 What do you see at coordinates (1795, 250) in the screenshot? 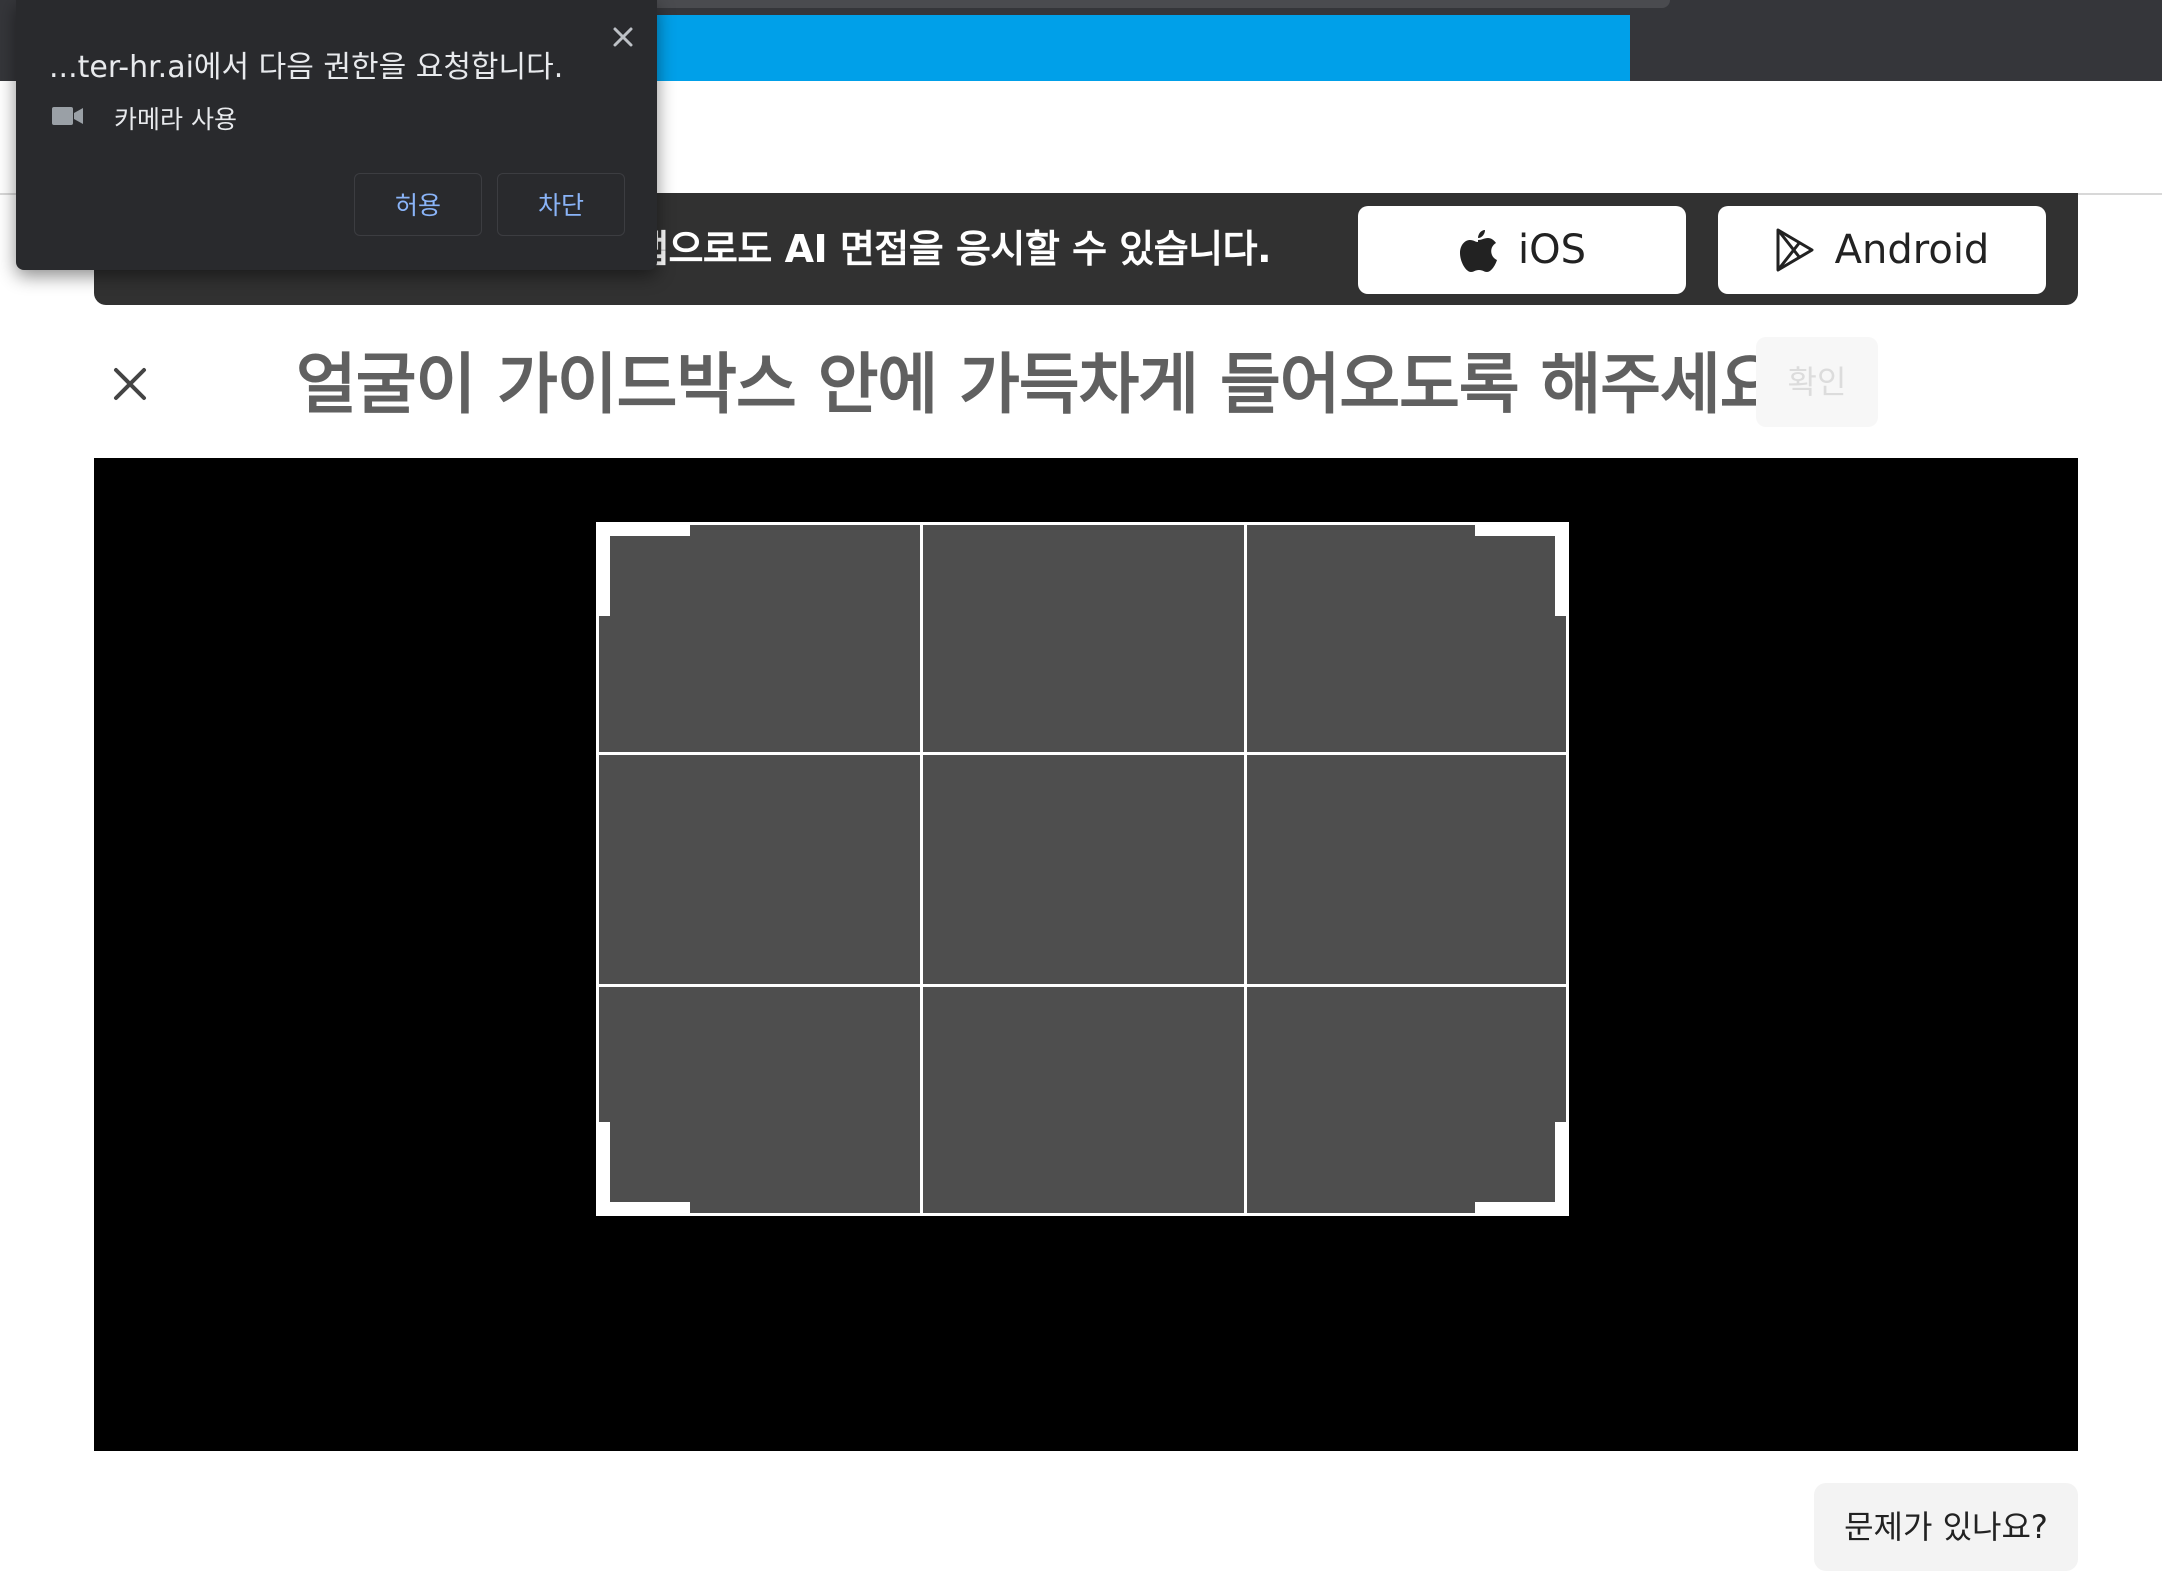
I see `play-store-icon` at bounding box center [1795, 250].